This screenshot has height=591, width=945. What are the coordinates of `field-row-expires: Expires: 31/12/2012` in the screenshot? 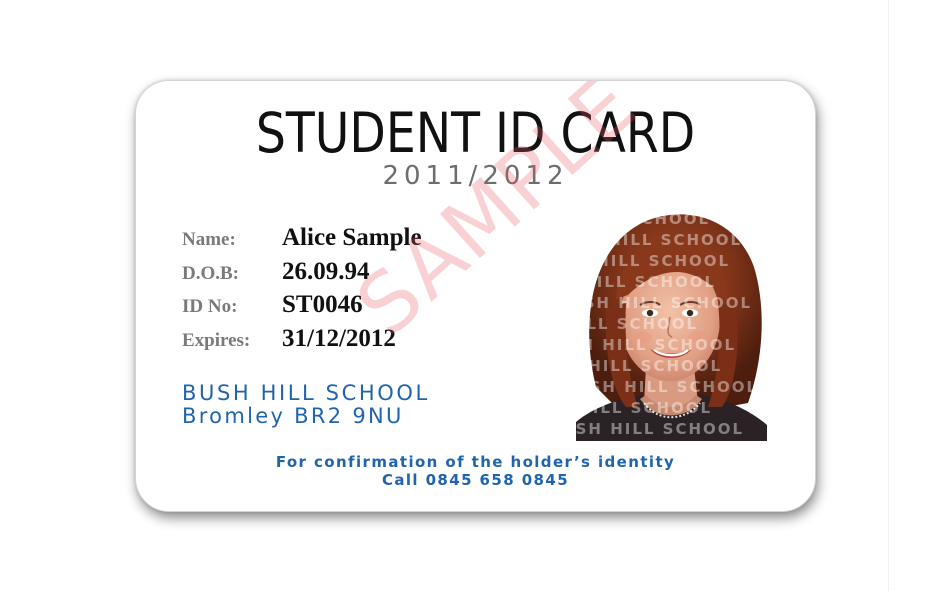 It's located at (342, 339).